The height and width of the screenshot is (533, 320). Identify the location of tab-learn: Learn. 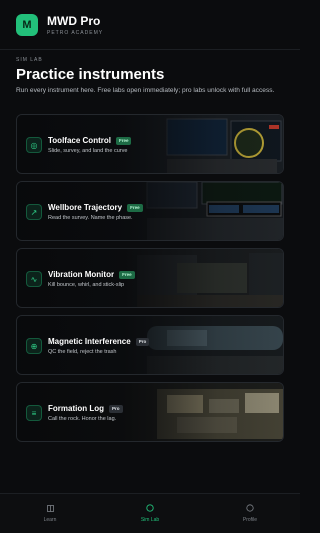
(50, 513).